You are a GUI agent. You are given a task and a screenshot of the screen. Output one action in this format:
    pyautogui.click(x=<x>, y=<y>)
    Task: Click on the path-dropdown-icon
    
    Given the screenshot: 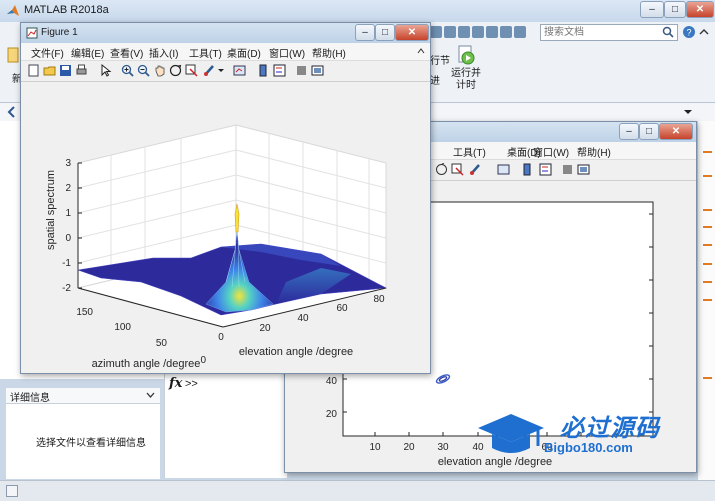 What is the action you would take?
    pyautogui.click(x=688, y=112)
    